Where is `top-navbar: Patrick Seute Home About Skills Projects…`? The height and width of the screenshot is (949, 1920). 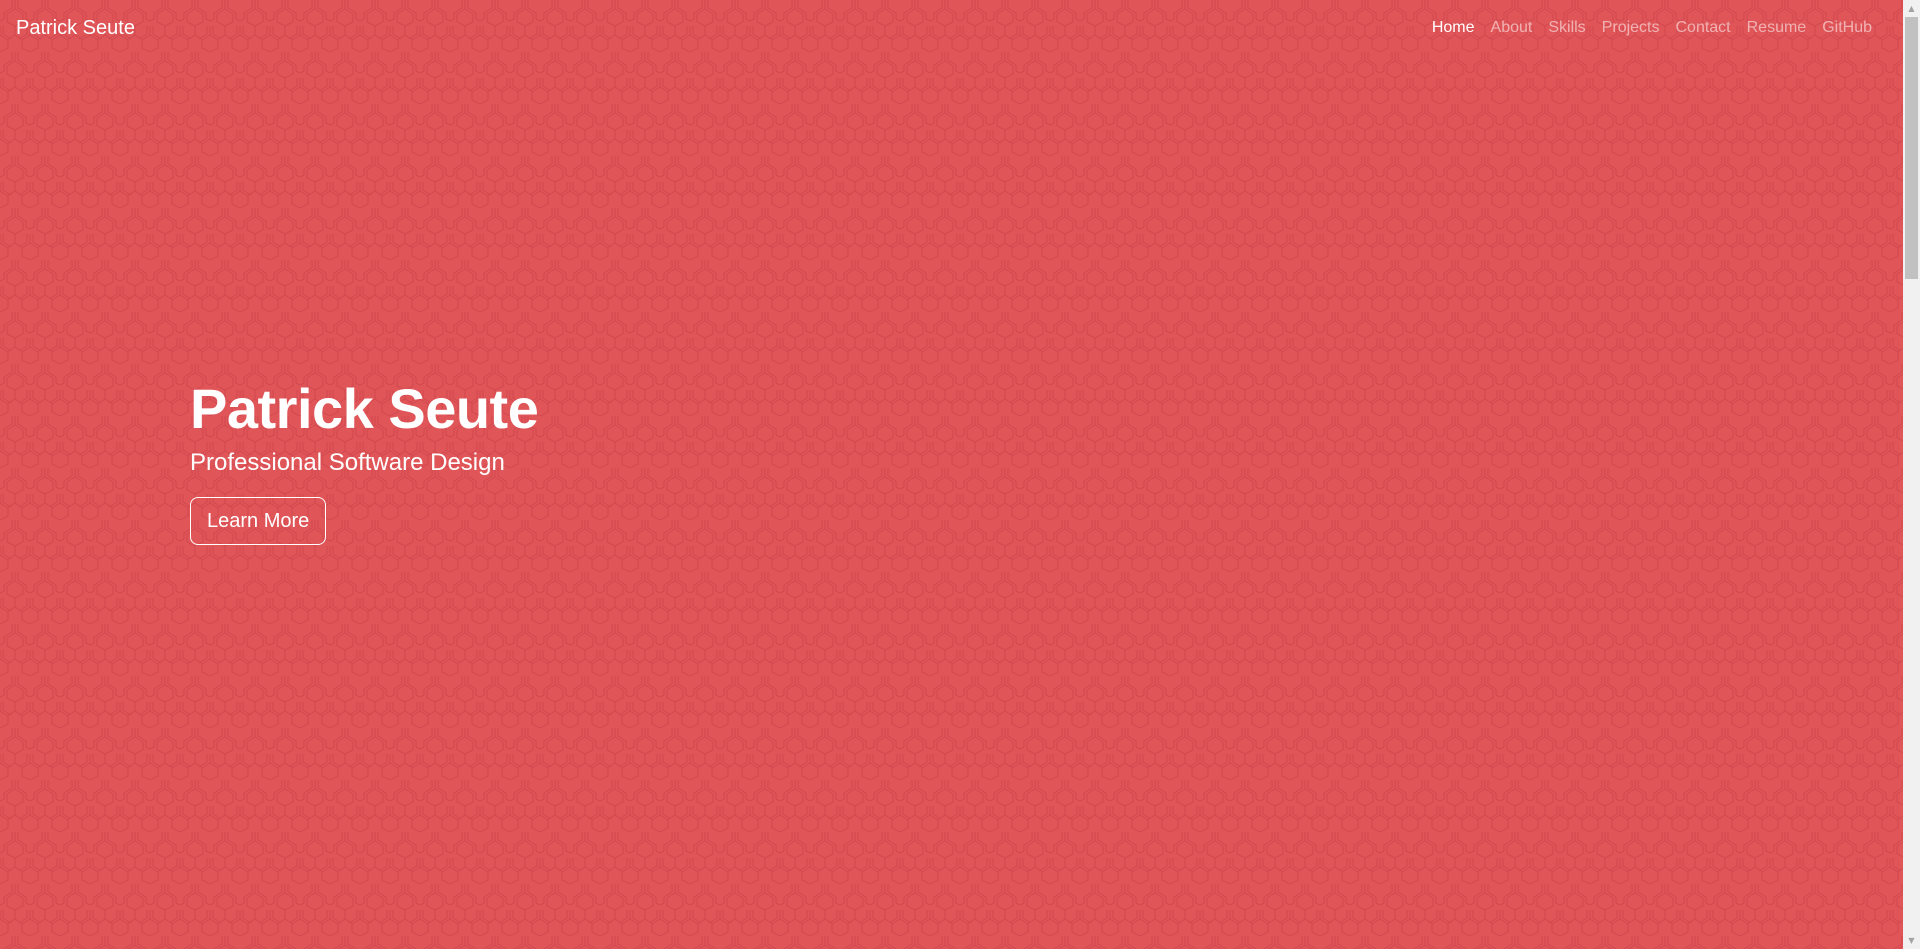
top-navbar: Patrick Seute Home About Skills Projects… is located at coordinates (951, 28).